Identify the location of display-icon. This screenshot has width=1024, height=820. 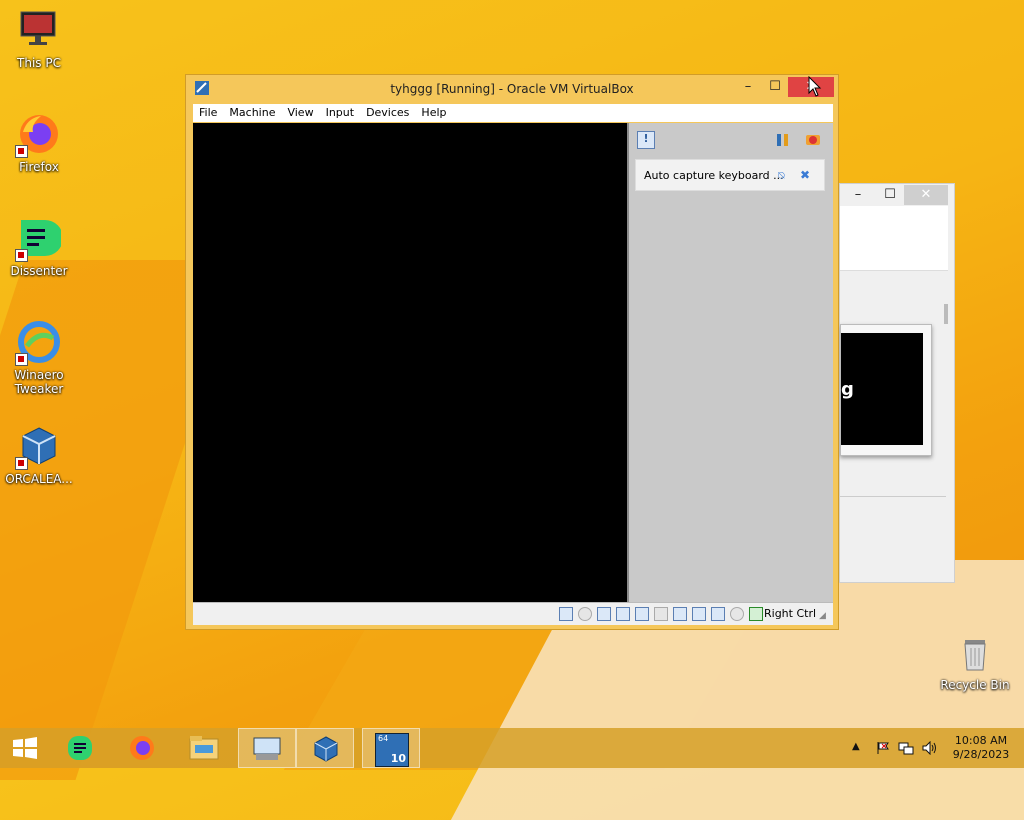
(680, 614).